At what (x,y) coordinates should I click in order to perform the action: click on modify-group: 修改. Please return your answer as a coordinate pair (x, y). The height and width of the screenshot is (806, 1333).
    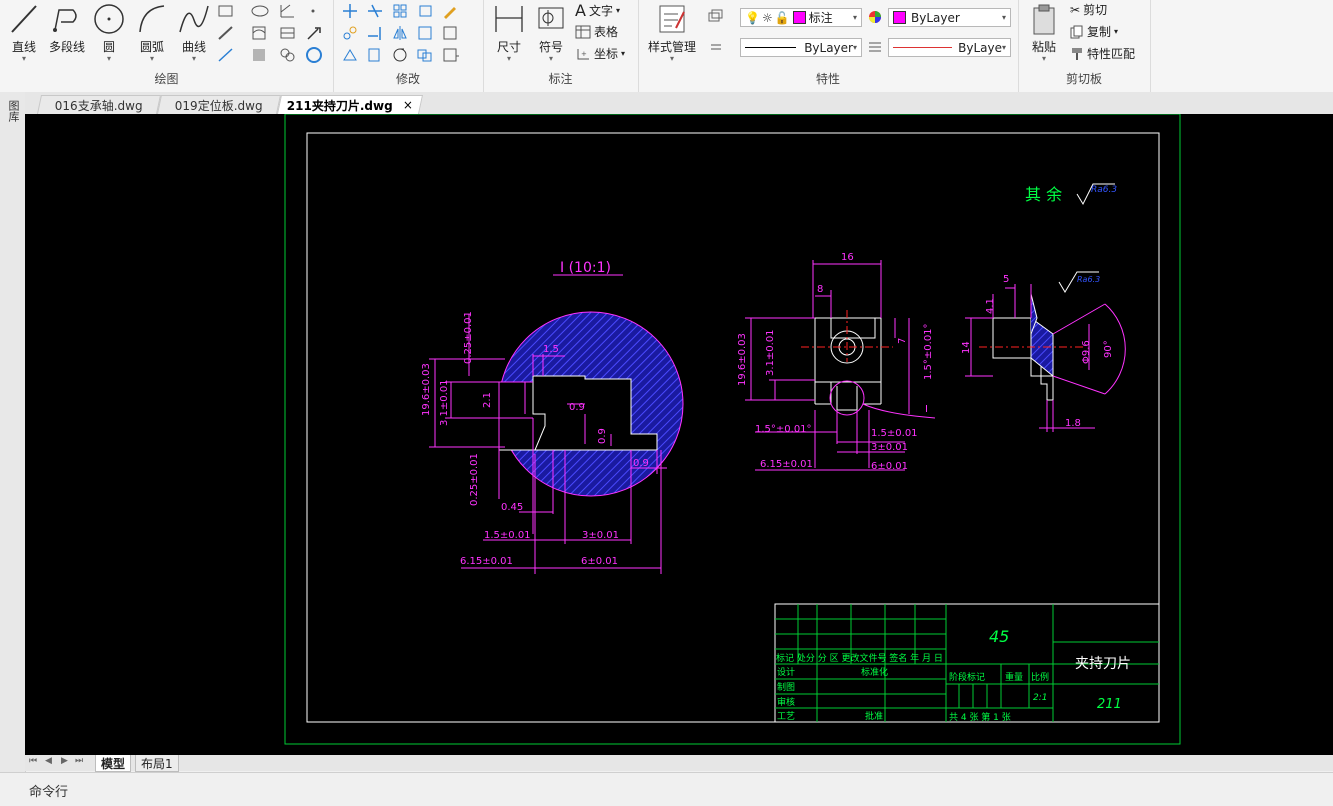
    Looking at the image, I should click on (408, 46).